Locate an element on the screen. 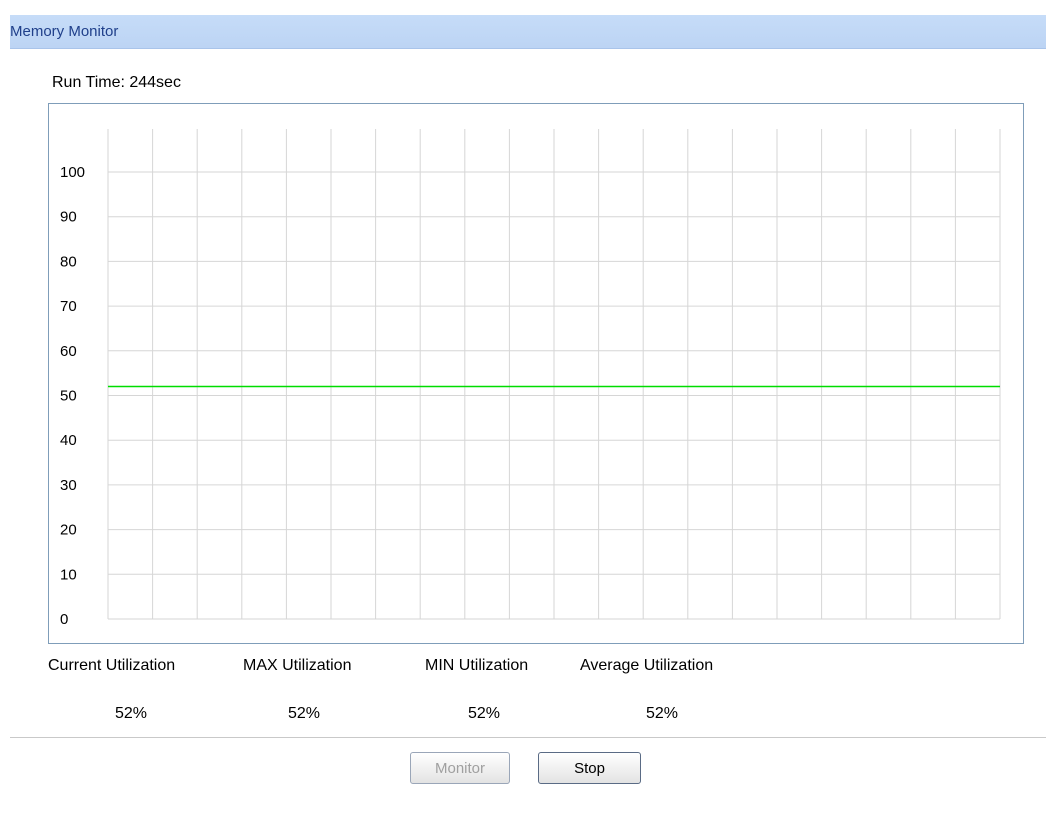 This screenshot has width=1046, height=825. max-utilization-label: MAX Utilization is located at coordinates (297, 665).